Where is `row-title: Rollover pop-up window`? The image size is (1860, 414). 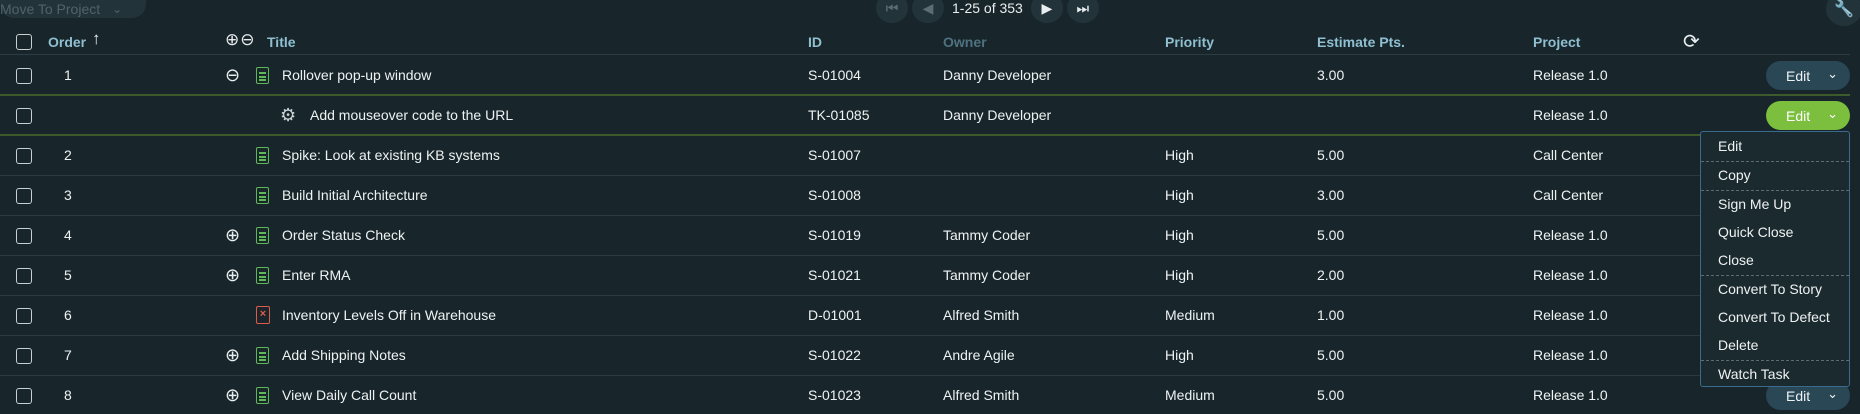
row-title: Rollover pop-up window is located at coordinates (356, 75).